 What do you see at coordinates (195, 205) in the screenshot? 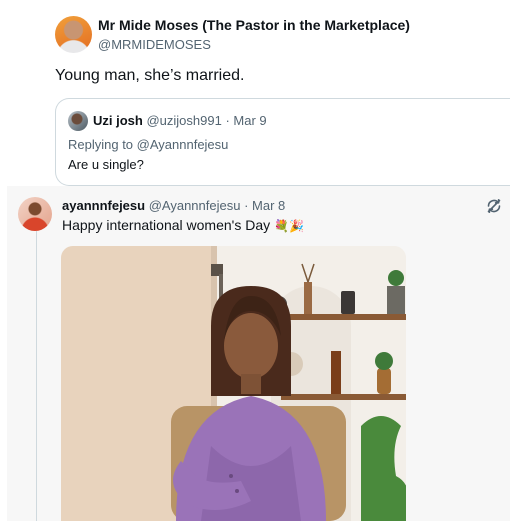
I see `thread-author-handle: @Ayannnfejesu` at bounding box center [195, 205].